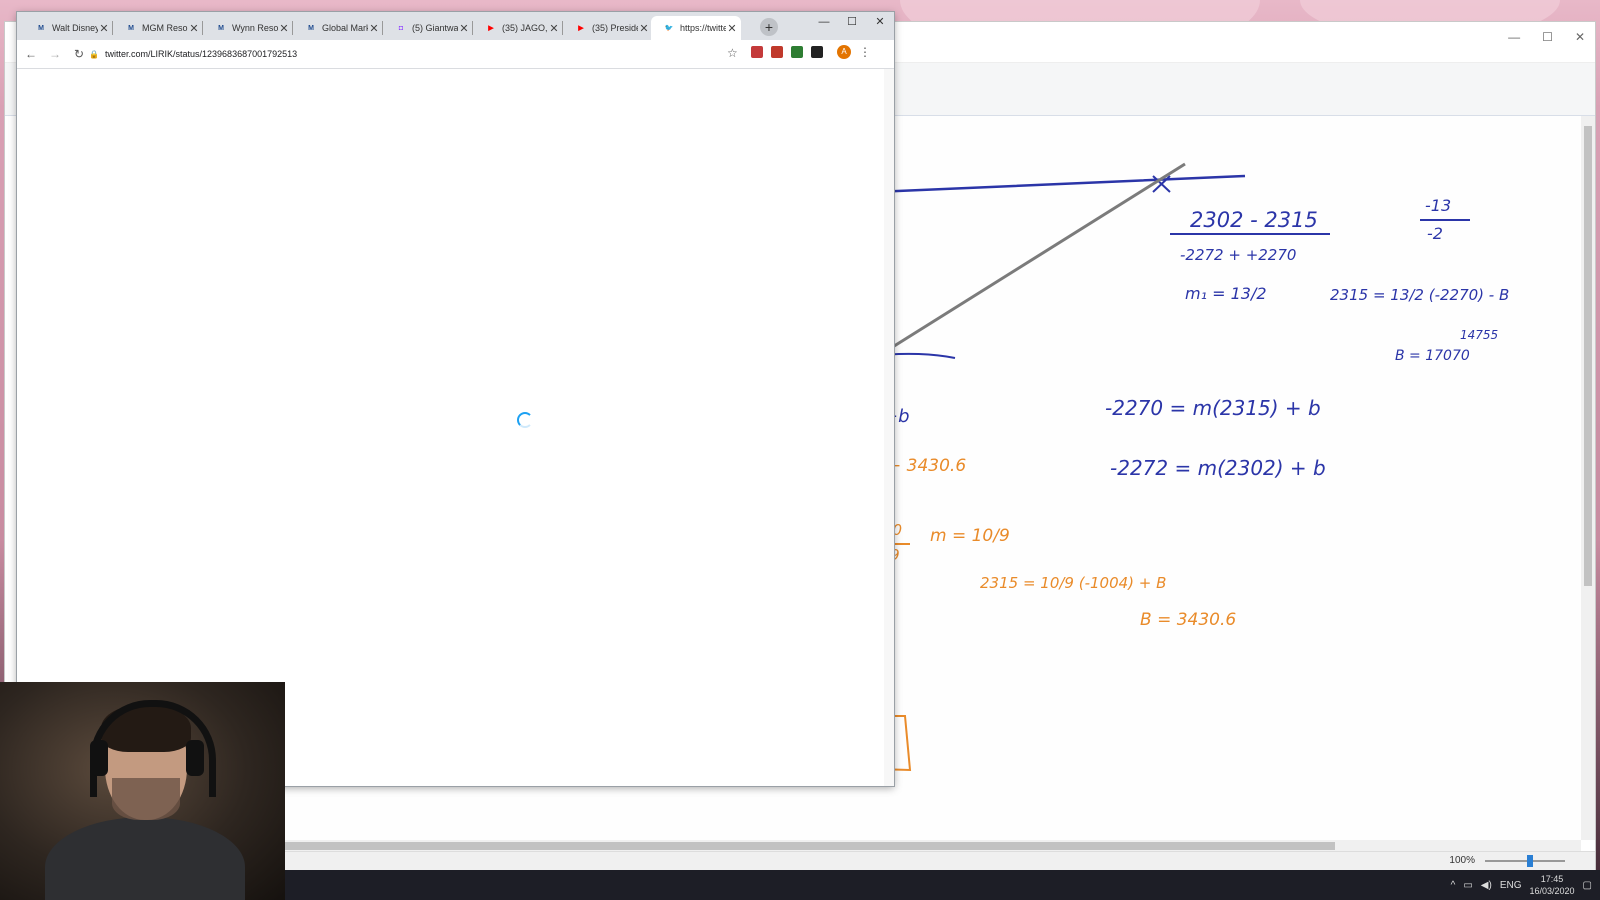  I want to click on note-orange: 2315 = 10/9 (-1004) + B, so click(1073, 583).